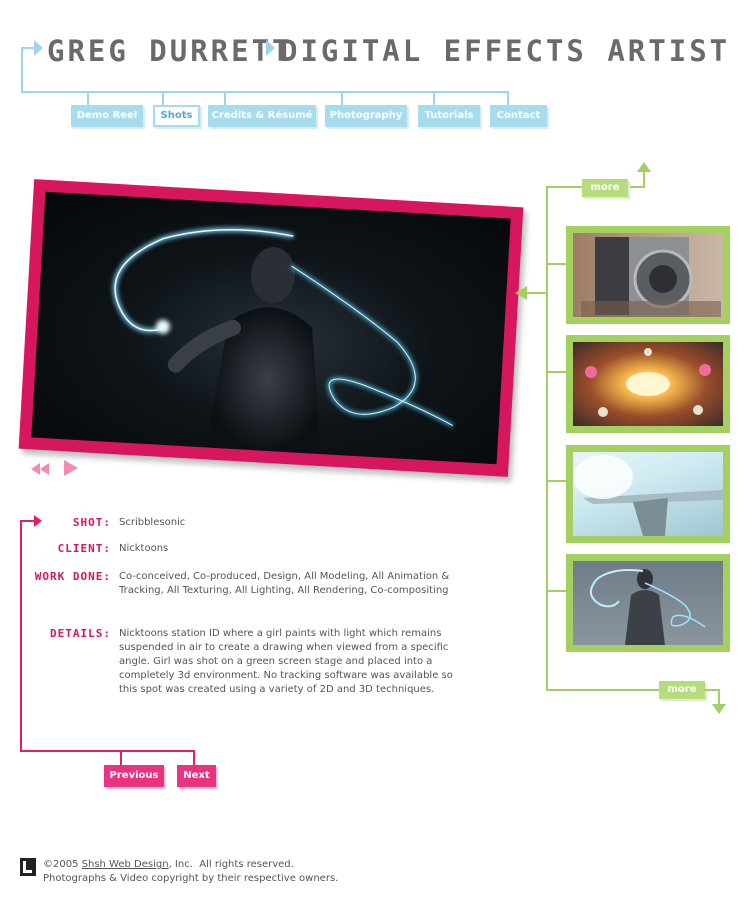  What do you see at coordinates (134, 776) in the screenshot?
I see `previous-button: Previous` at bounding box center [134, 776].